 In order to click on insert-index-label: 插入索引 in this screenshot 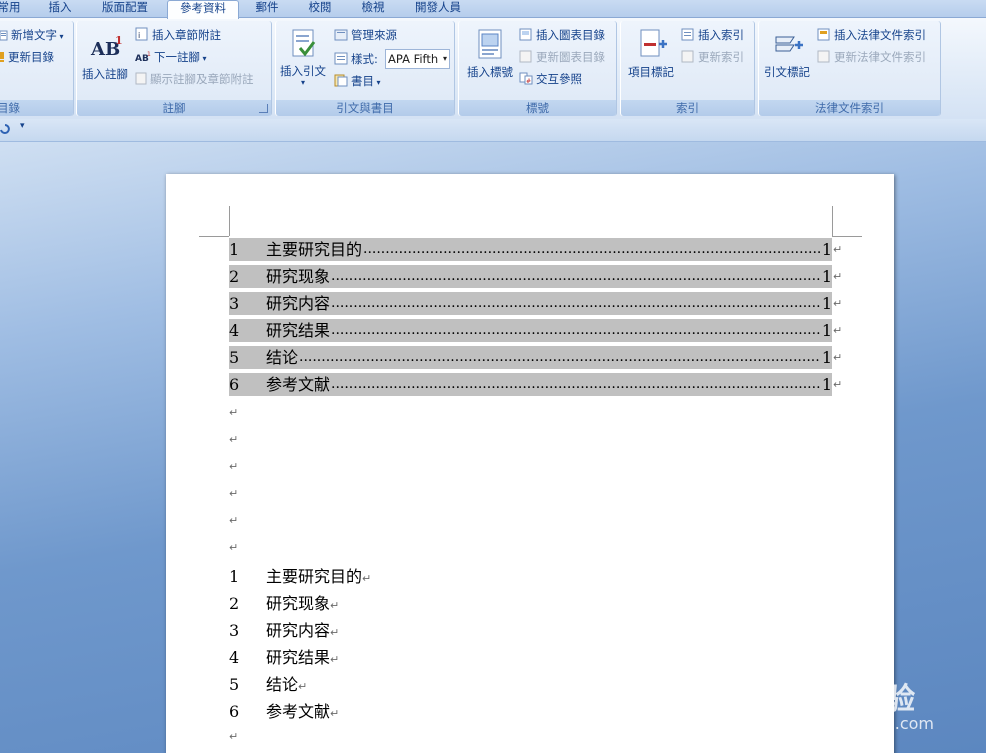, I will do `click(721, 35)`.